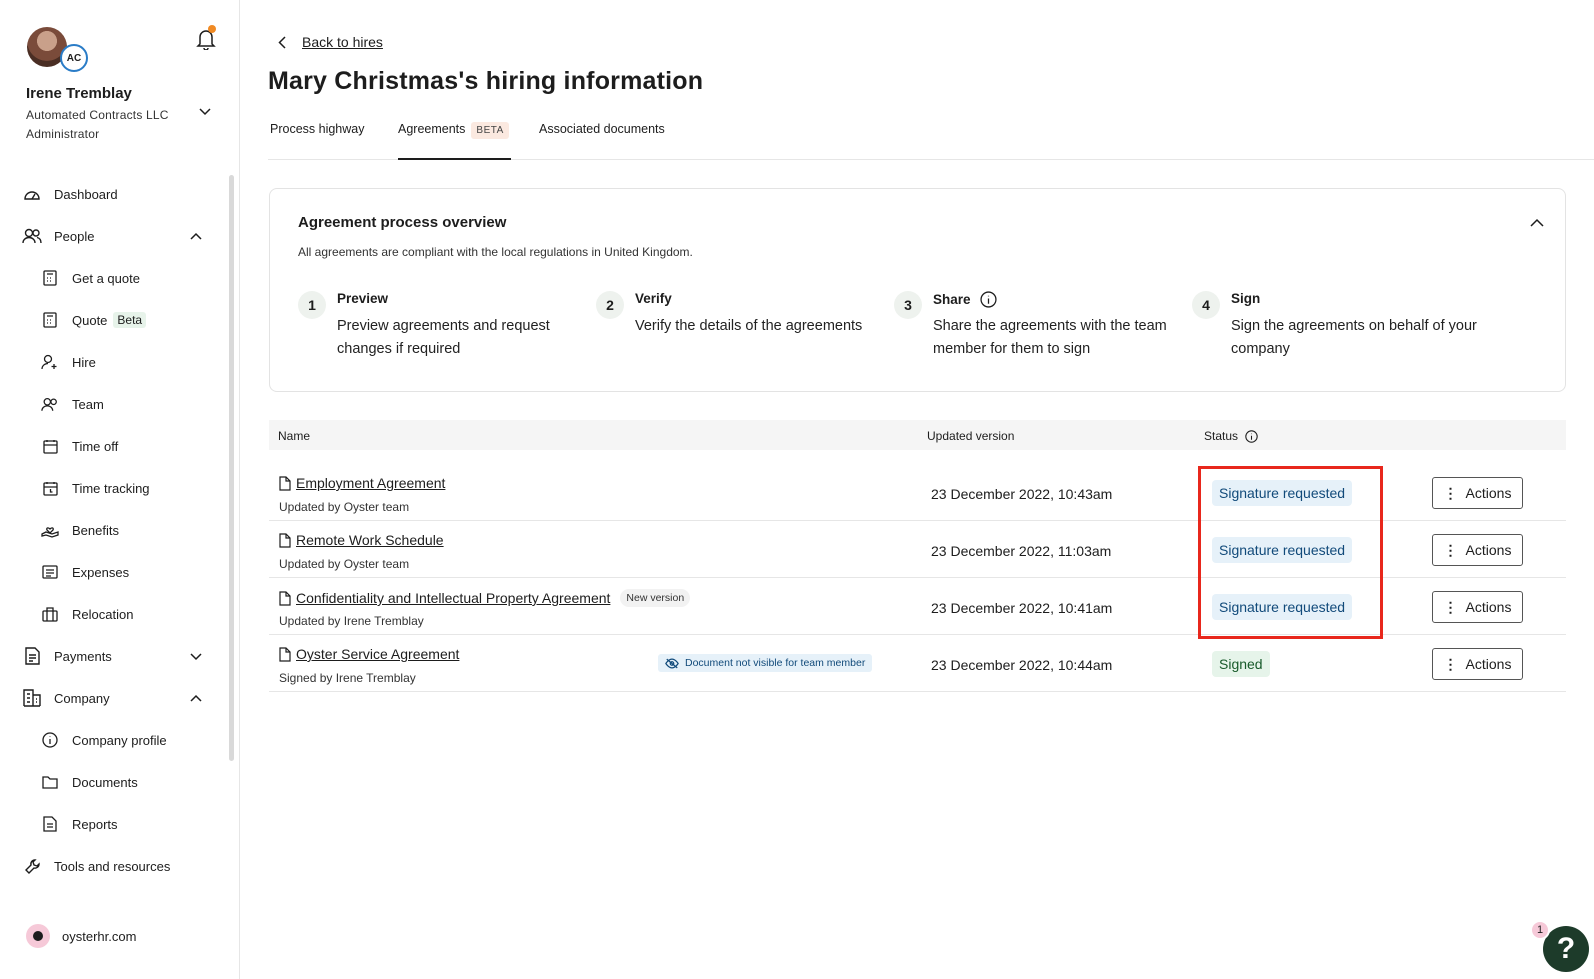 The image size is (1594, 979). I want to click on sidebar-item-tools: Tools and resources, so click(96, 866).